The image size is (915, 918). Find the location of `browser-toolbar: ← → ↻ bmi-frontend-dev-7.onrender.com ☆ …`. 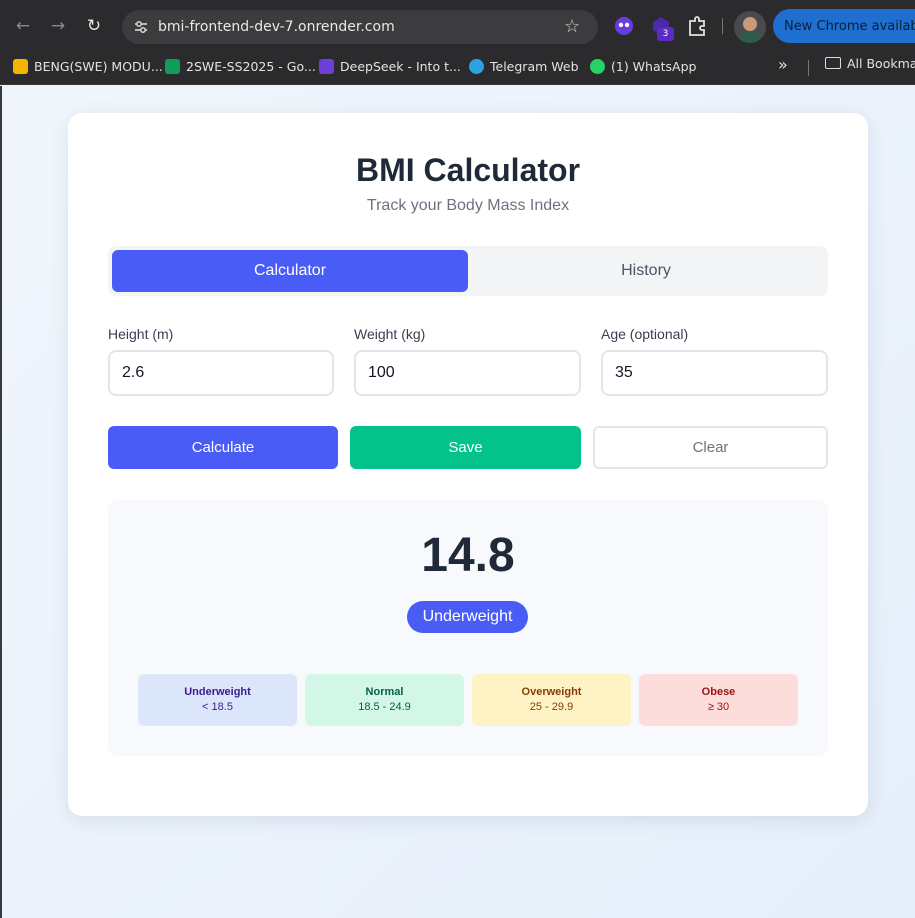

browser-toolbar: ← → ↻ bmi-frontend-dev-7.onrender.com ☆ … is located at coordinates (457, 26).